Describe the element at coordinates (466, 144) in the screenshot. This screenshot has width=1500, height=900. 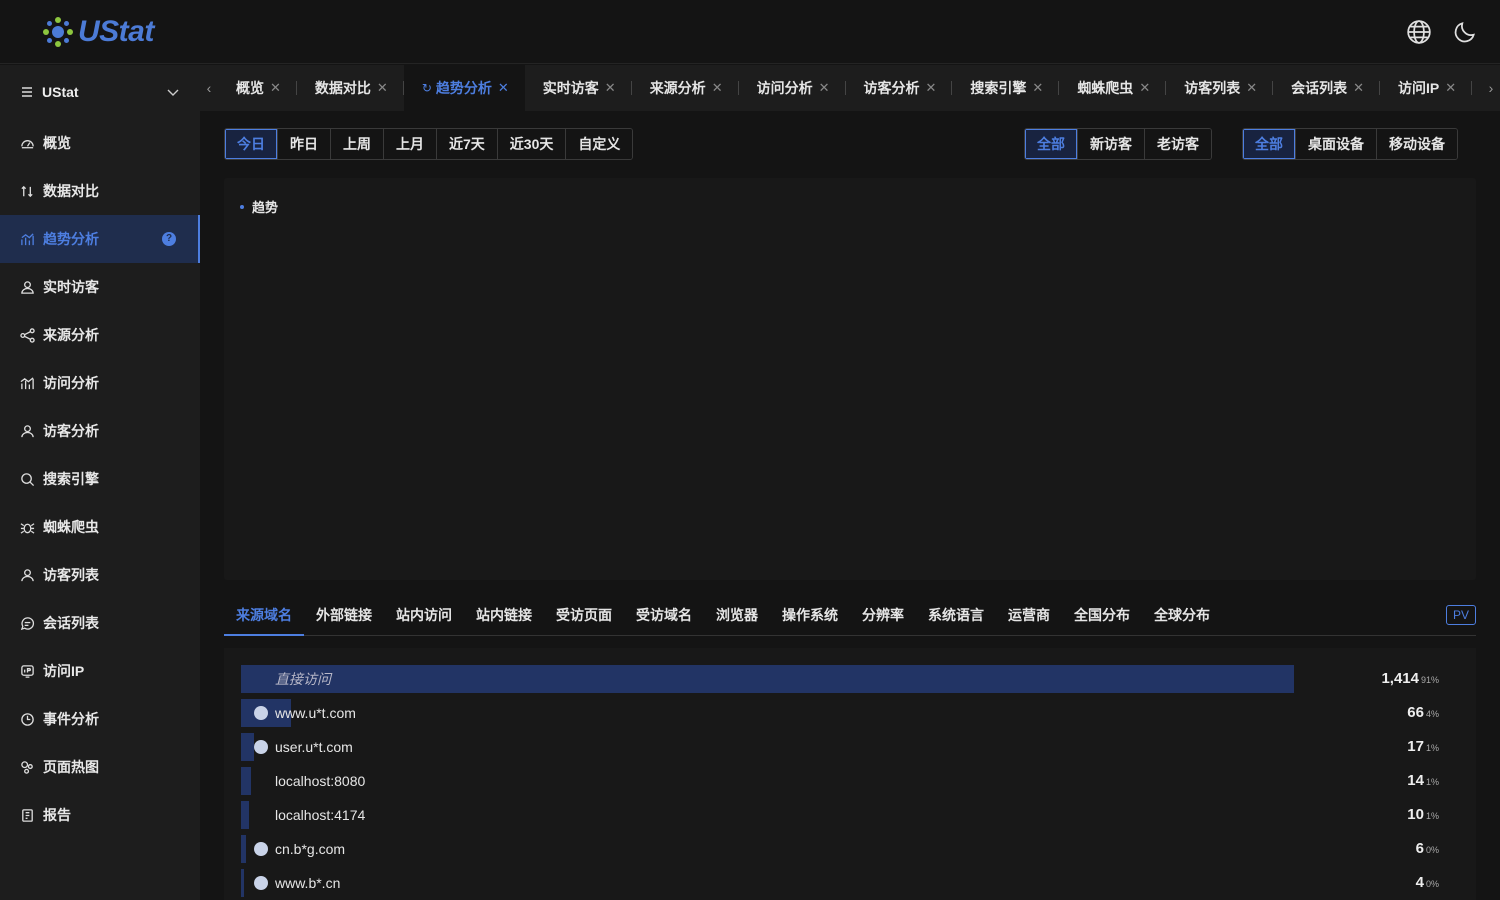
I see `date-filter-button: 近7天` at that location.